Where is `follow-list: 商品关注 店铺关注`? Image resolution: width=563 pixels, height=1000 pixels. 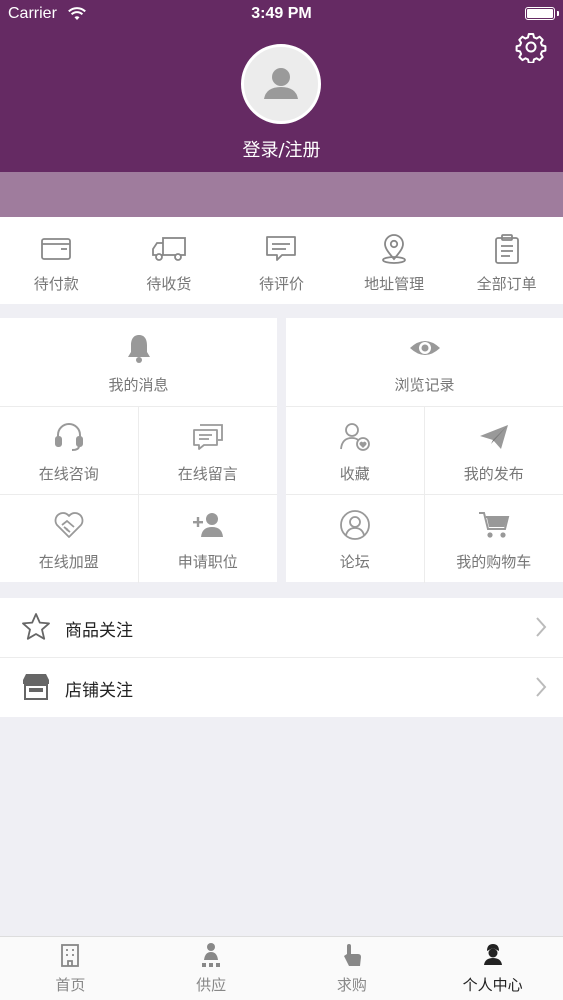
follow-list: 商品关注 店铺关注 is located at coordinates (281, 657).